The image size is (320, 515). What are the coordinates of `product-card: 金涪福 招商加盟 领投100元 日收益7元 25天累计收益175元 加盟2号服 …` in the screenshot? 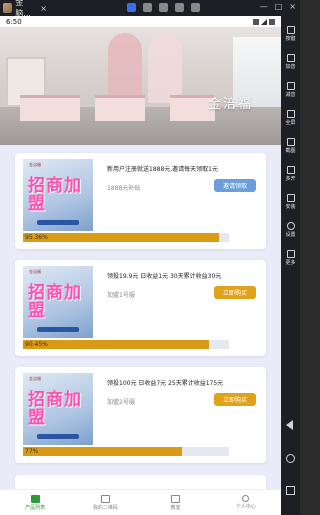 It's located at (140, 415).